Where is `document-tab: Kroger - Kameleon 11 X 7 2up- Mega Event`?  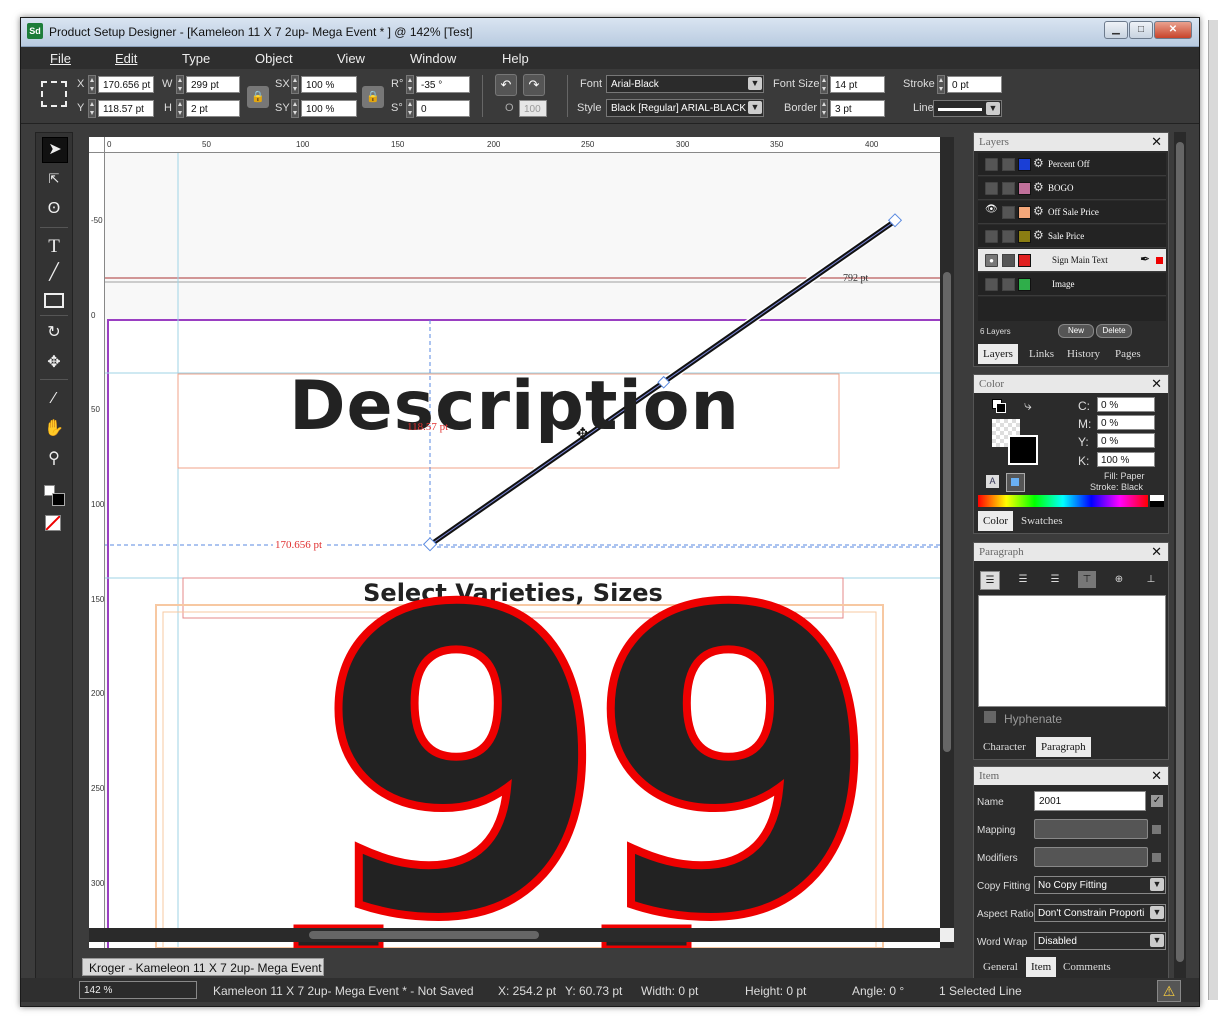 document-tab: Kroger - Kameleon 11 X 7 2up- Mega Event is located at coordinates (203, 967).